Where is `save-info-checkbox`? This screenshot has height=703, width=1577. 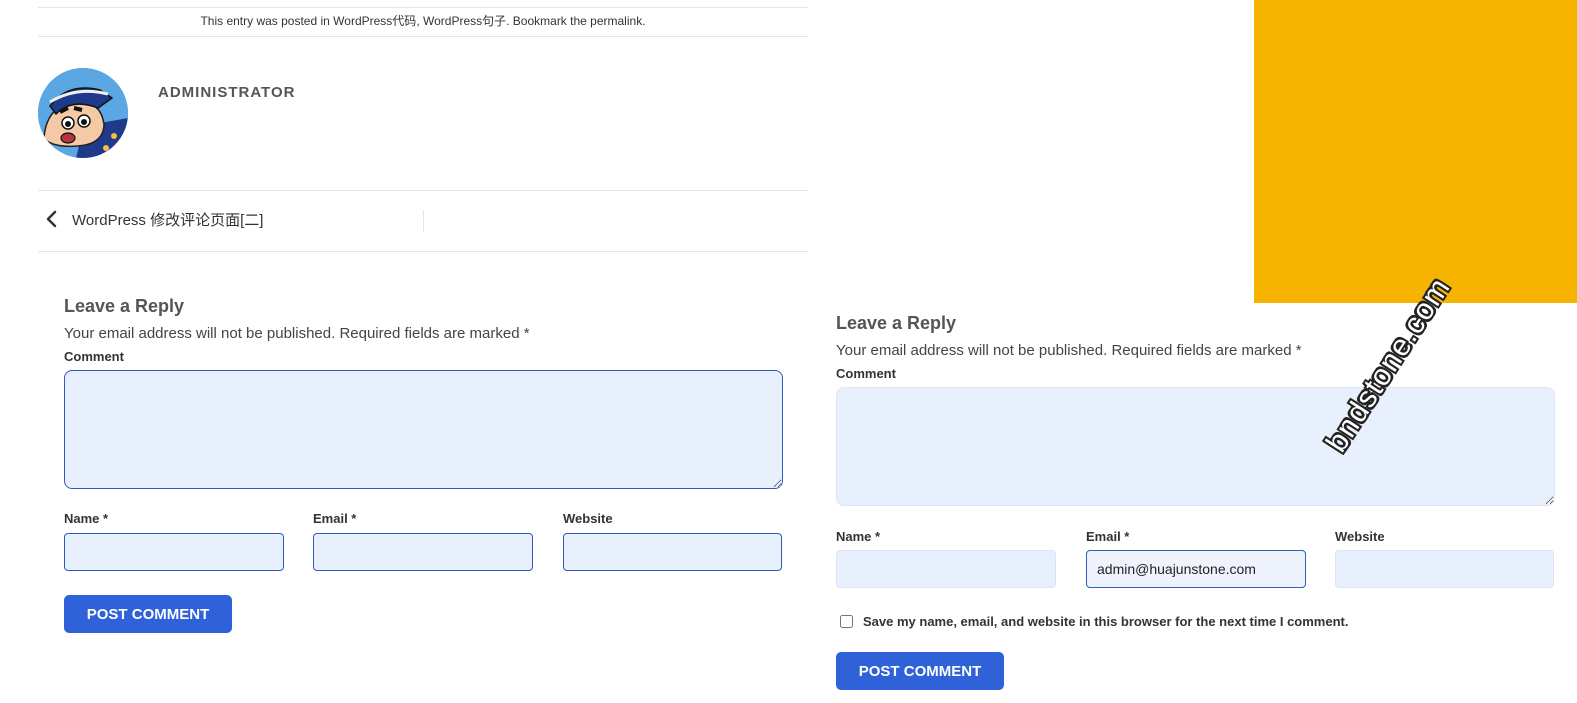
save-info-checkbox is located at coordinates (846, 621).